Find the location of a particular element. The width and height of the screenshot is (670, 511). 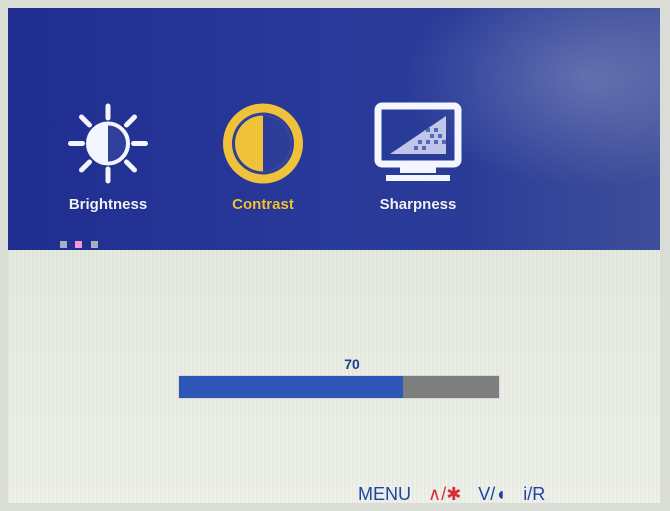

menu-item-sharpness: Sharpness is located at coordinates (418, 154).